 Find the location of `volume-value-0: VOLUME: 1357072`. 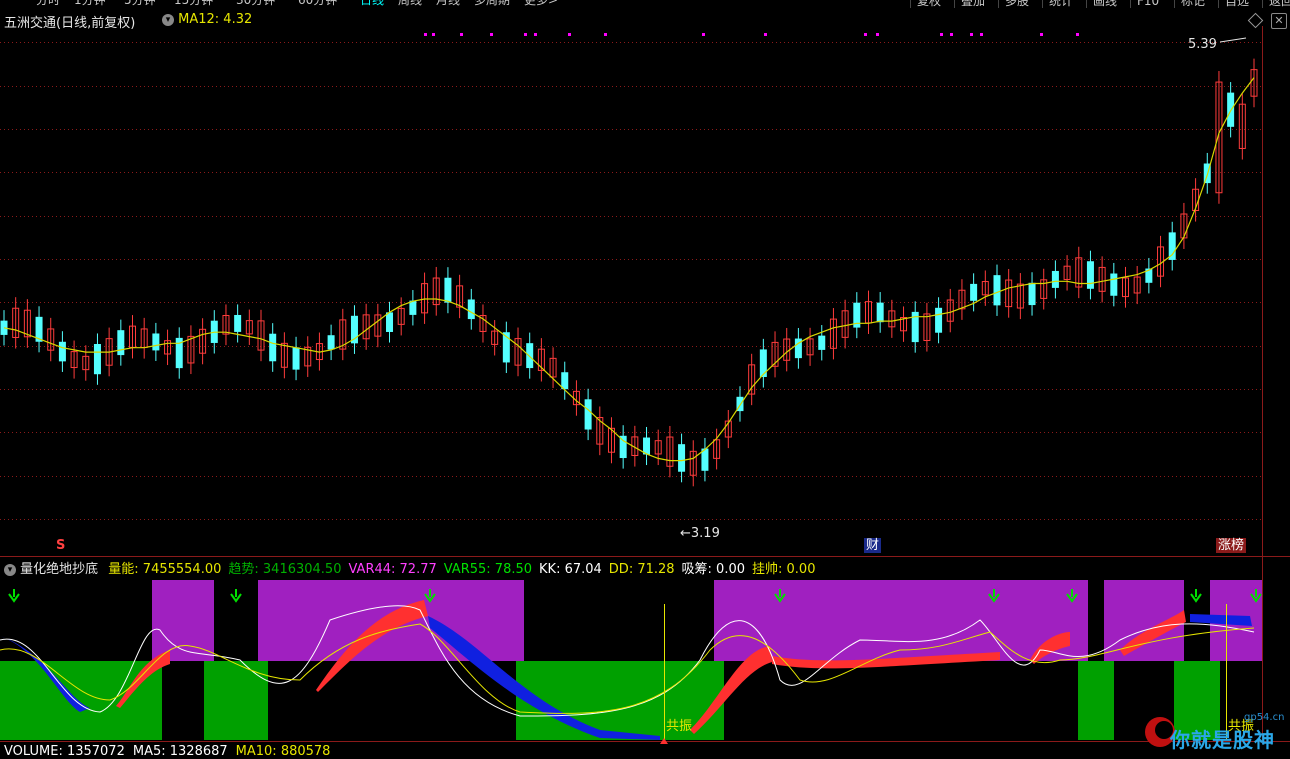

volume-value-0: VOLUME: 1357072 is located at coordinates (64, 751).